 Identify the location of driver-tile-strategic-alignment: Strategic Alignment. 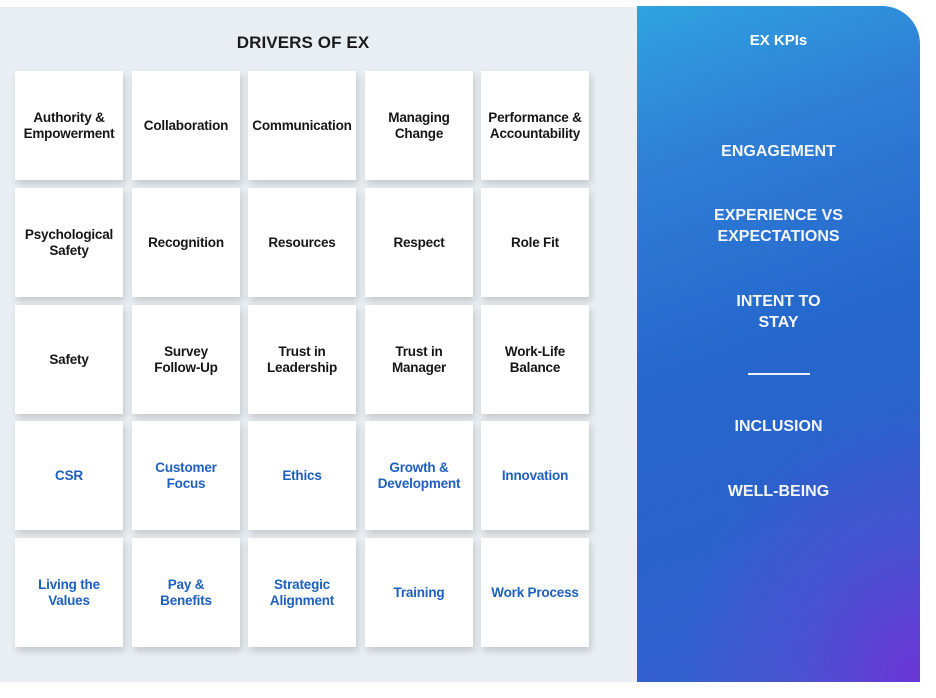
(302, 592).